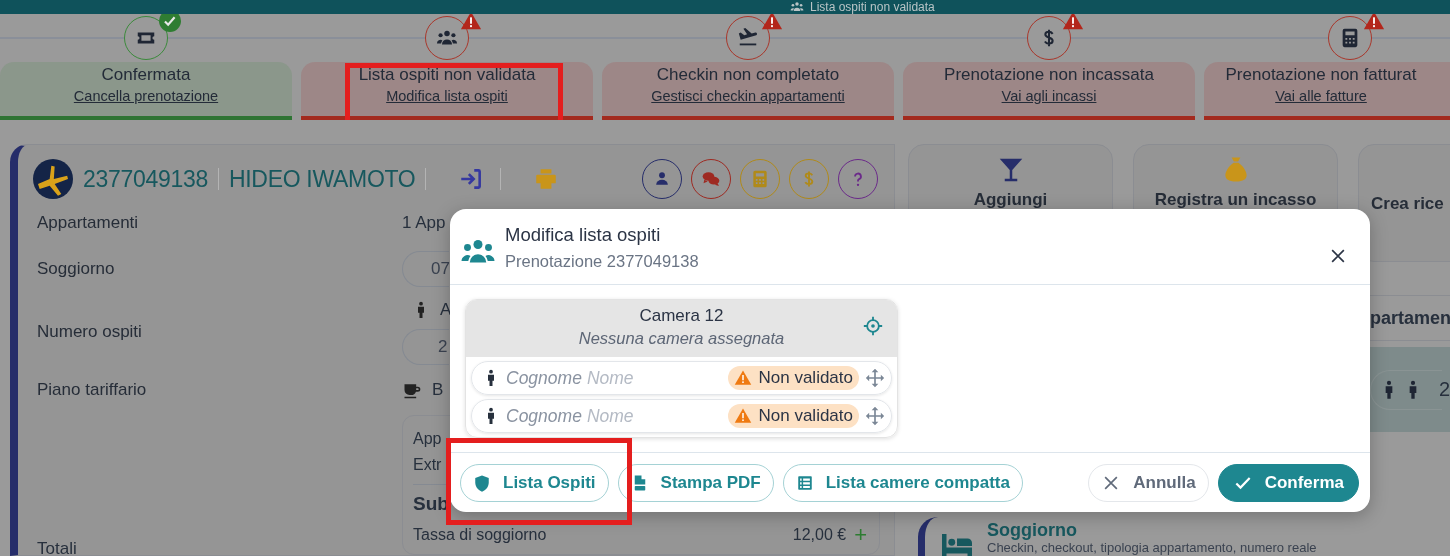  Describe the element at coordinates (1288, 482) in the screenshot. I see `confirm-button: Conferma` at that location.